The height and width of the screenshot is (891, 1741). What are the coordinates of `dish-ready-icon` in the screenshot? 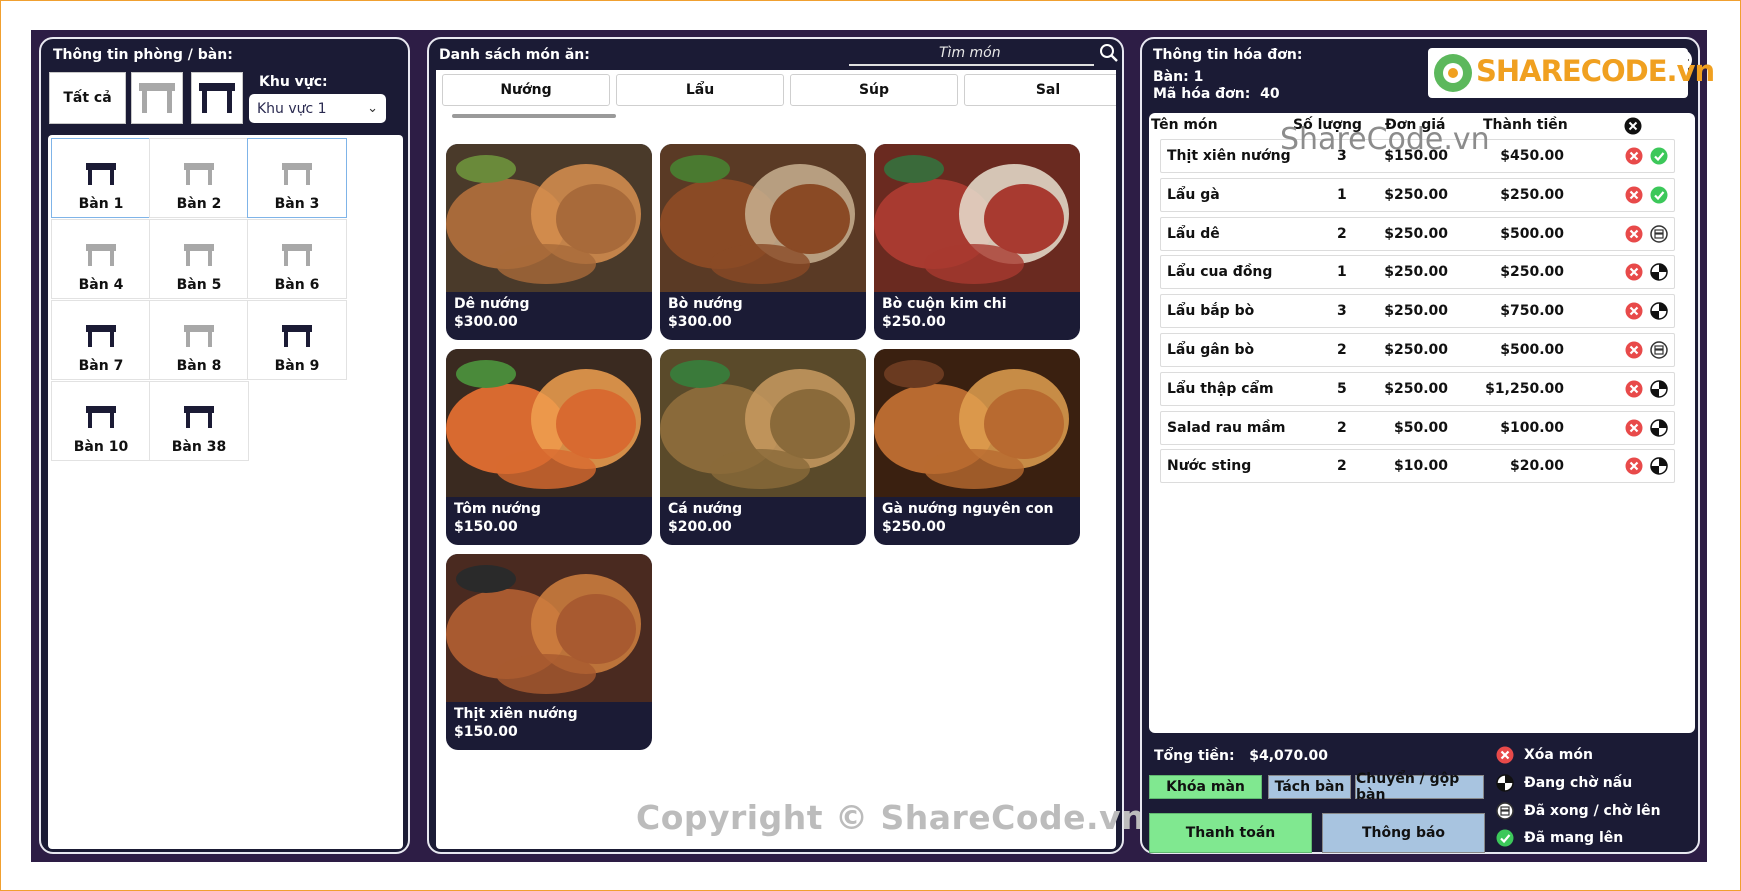 It's located at (1659, 350).